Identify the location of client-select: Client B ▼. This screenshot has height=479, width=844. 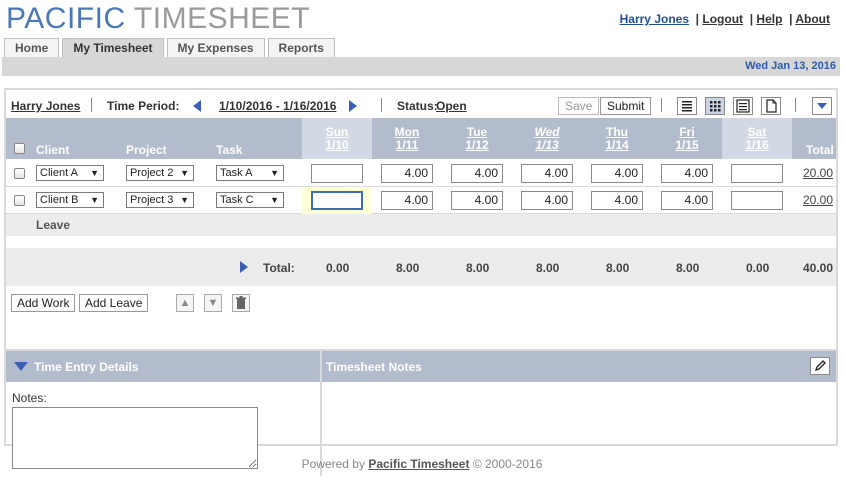
(70, 200).